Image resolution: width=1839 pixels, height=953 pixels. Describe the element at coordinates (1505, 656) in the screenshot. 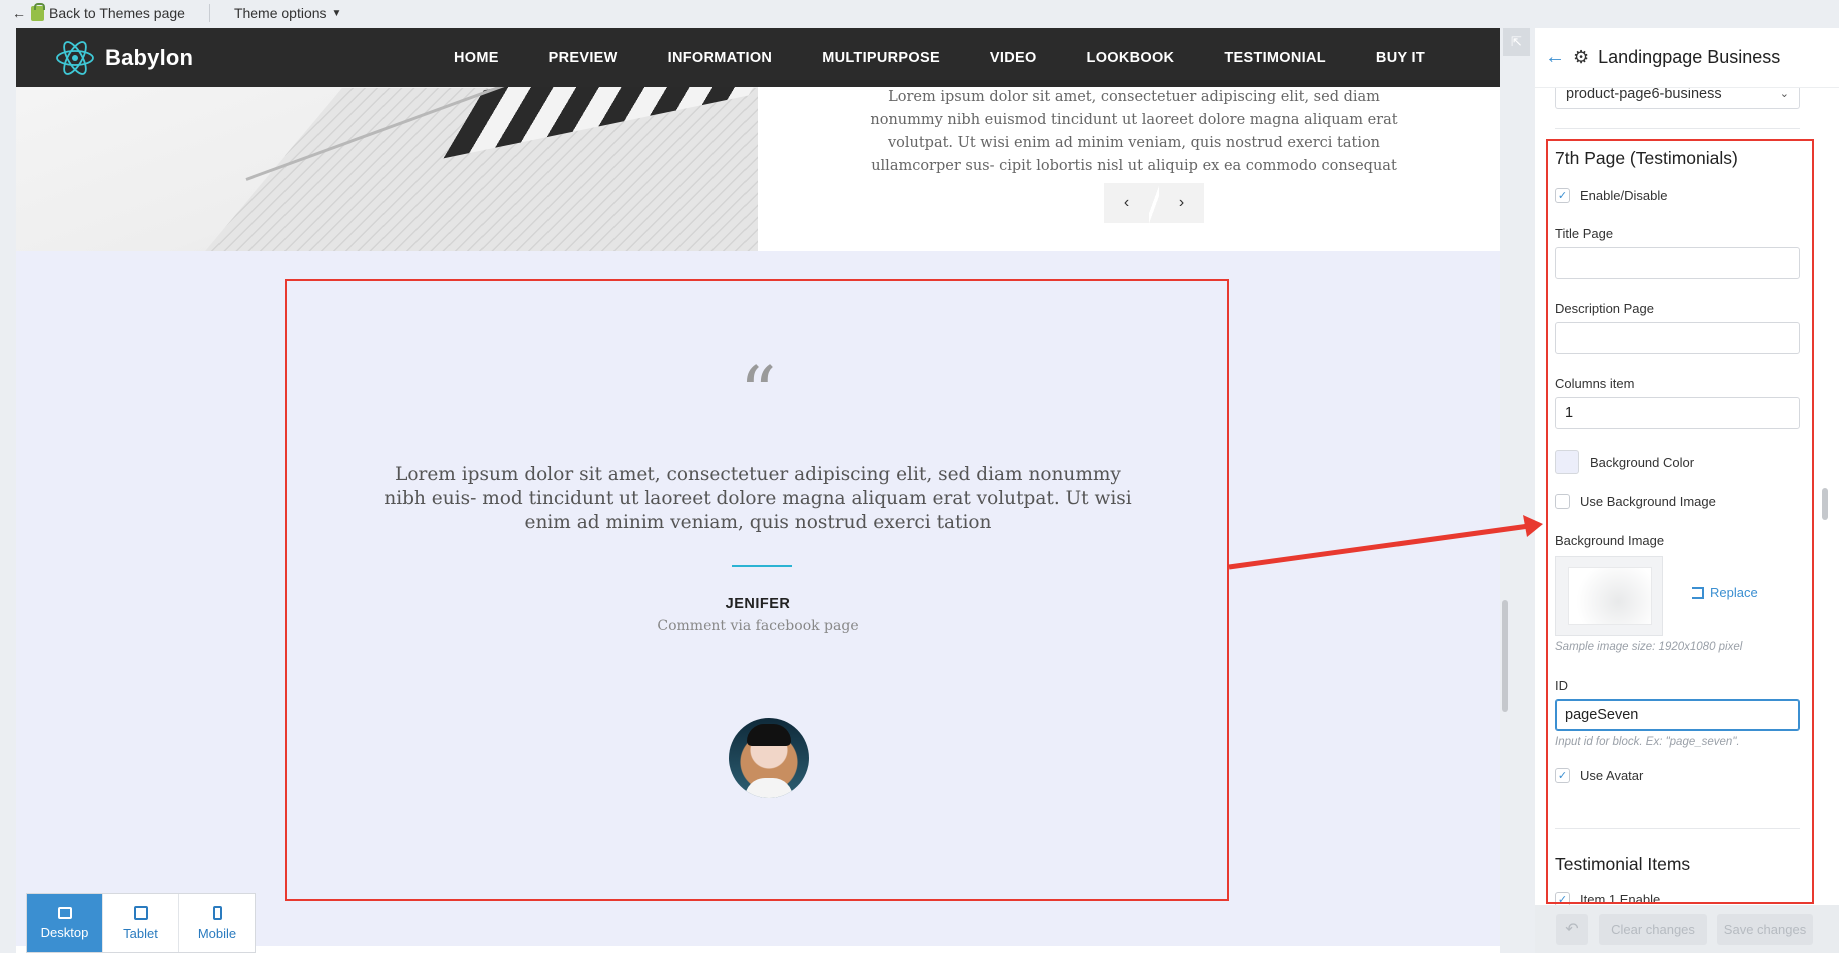

I see `preview-scrollbar` at that location.